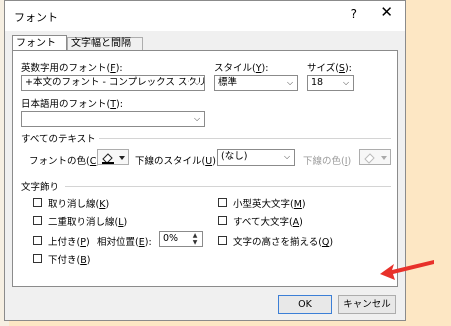 The image size is (451, 326). What do you see at coordinates (305, 304) in the screenshot?
I see `ok-button: OK` at bounding box center [305, 304].